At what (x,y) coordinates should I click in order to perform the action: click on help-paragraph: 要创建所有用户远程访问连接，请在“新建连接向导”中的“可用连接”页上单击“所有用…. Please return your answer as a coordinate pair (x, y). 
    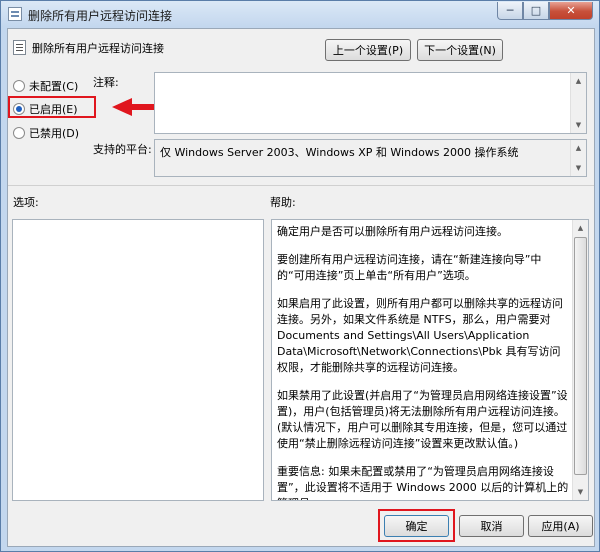
    Looking at the image, I should click on (409, 267).